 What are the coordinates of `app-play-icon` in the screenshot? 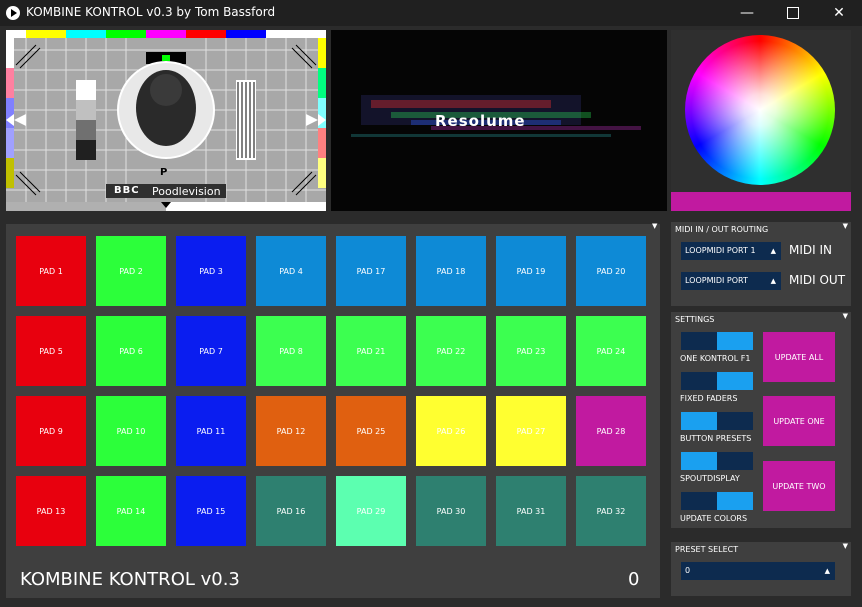 It's located at (13, 13).